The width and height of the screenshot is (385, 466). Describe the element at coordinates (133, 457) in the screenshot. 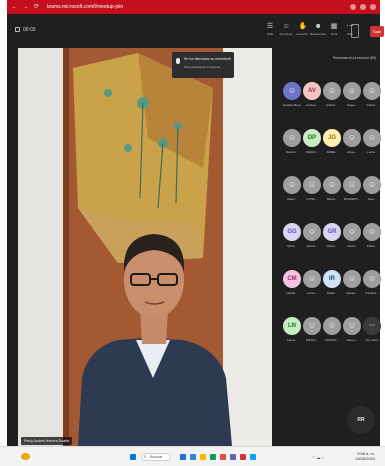

I see `start-icon` at that location.